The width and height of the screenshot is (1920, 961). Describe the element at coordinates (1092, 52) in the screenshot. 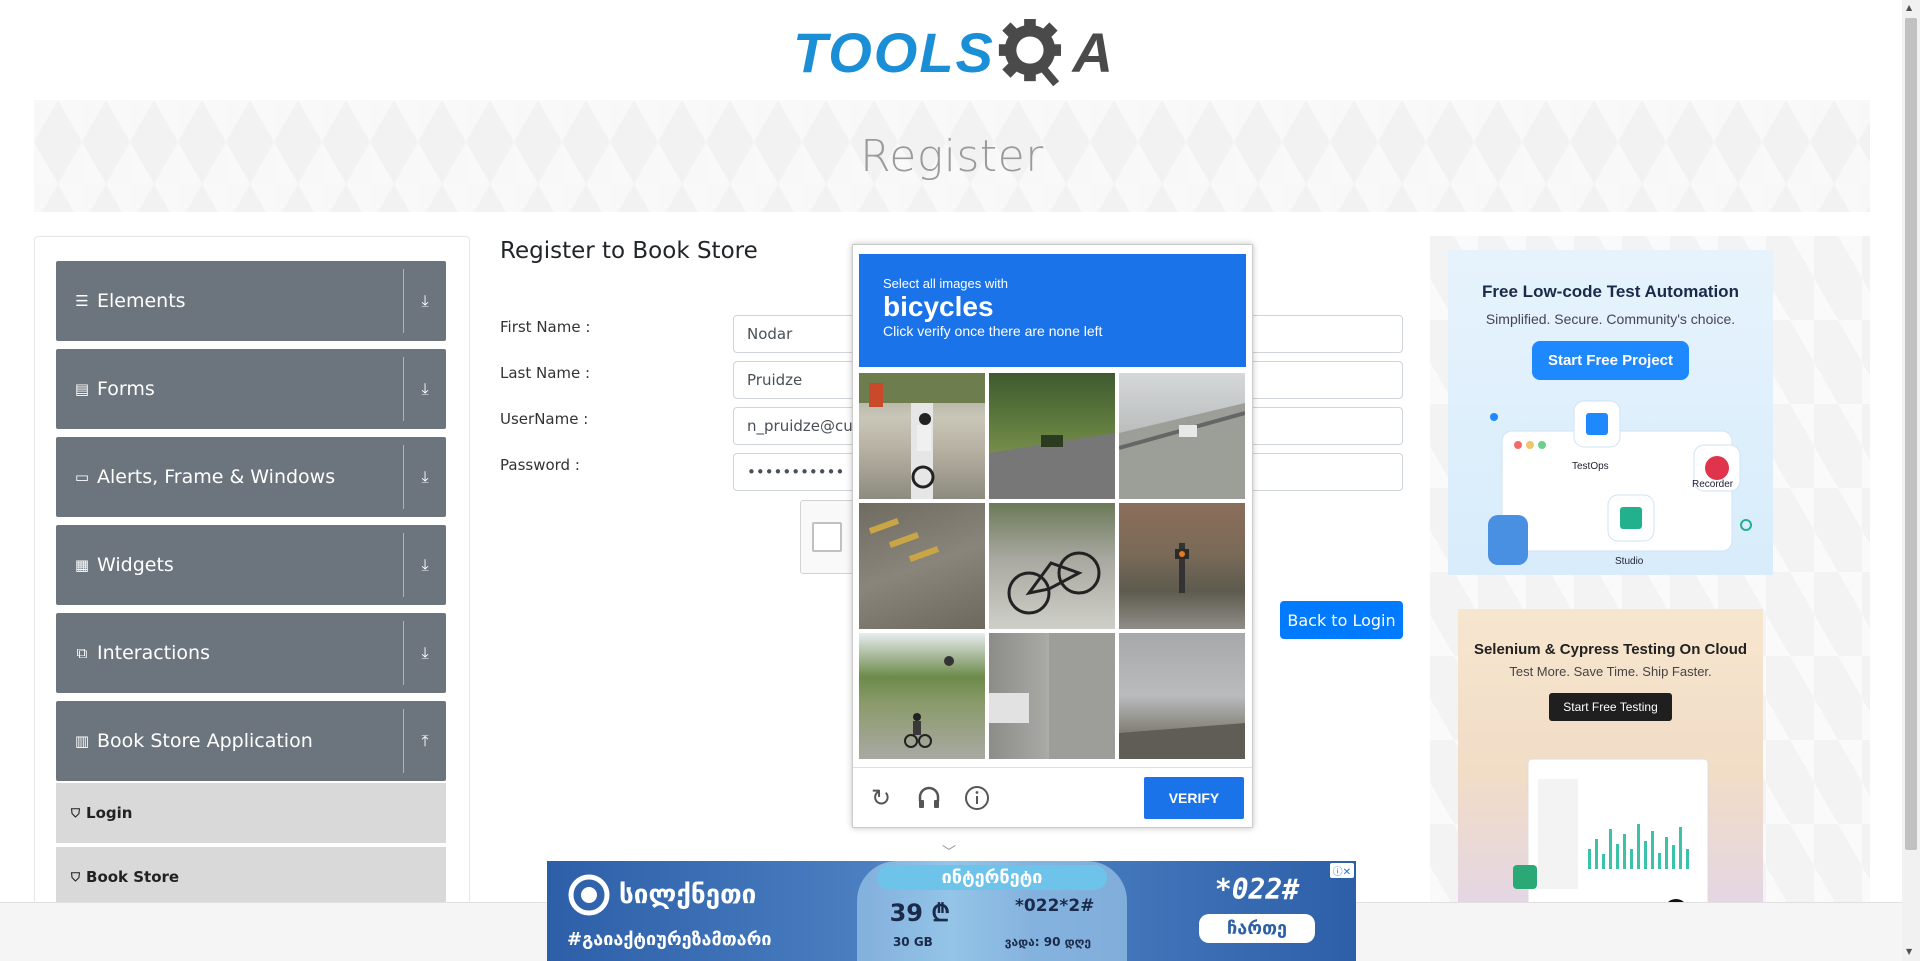

I see `logo-a: A` at that location.